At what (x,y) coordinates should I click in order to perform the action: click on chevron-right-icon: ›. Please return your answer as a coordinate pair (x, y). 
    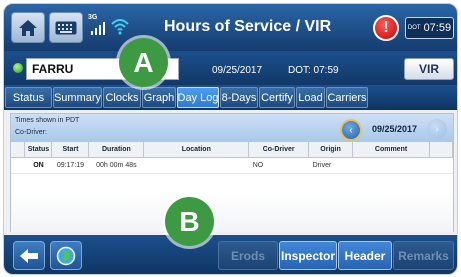
    Looking at the image, I should click on (437, 129).